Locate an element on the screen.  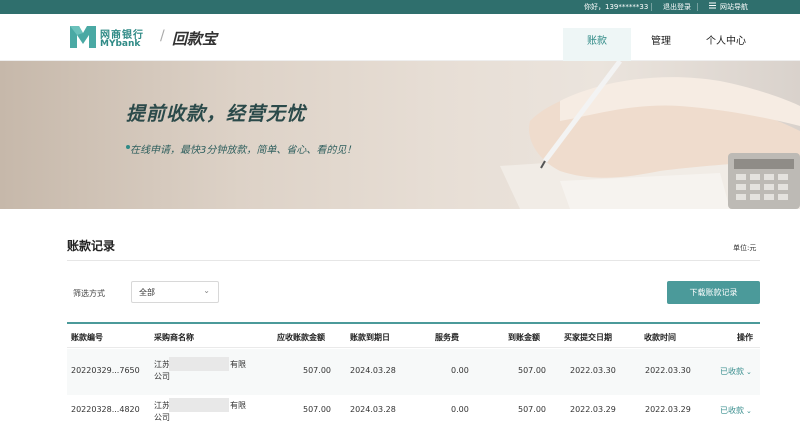
banner-title: 提前收款，经营无忧 is located at coordinates (216, 114).